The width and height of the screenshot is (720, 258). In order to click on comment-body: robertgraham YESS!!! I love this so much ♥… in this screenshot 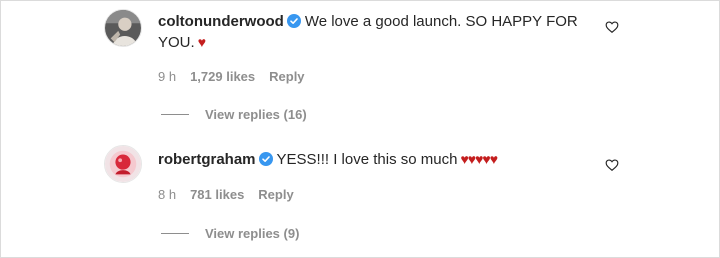, I will do `click(373, 159)`.